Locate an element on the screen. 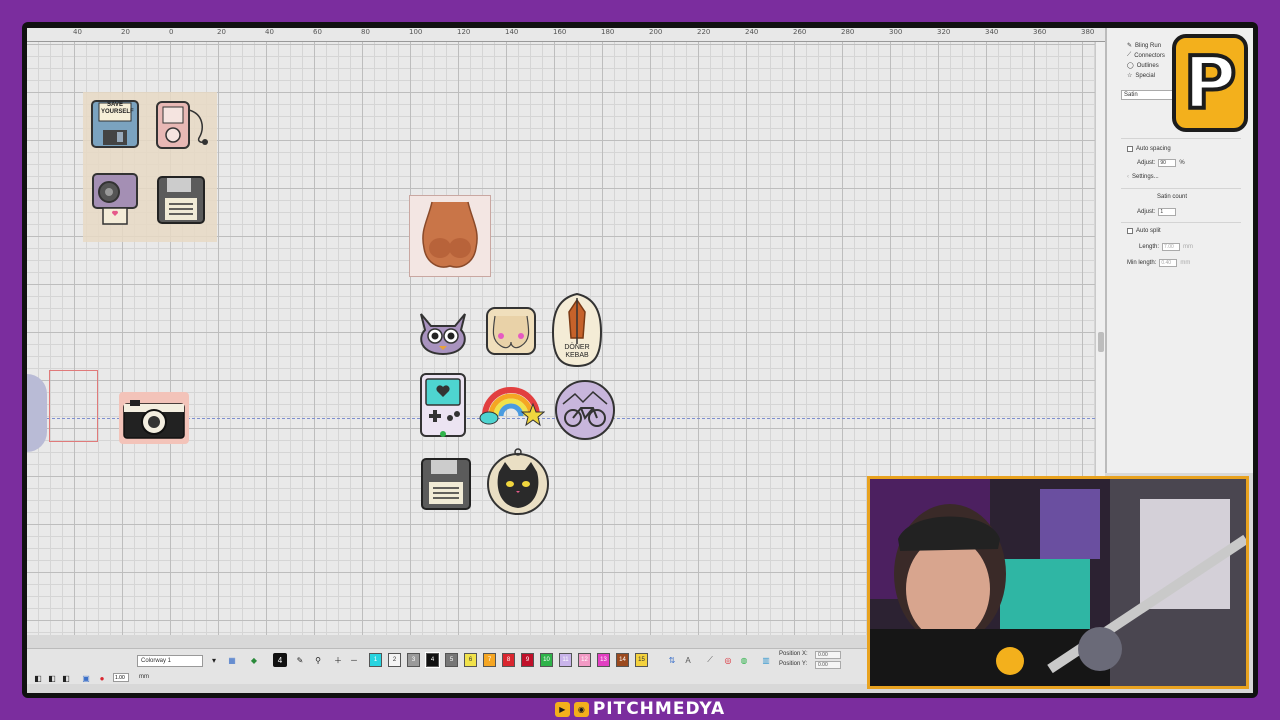 The height and width of the screenshot is (720, 1280). thread-color-icon: 4 is located at coordinates (280, 660).